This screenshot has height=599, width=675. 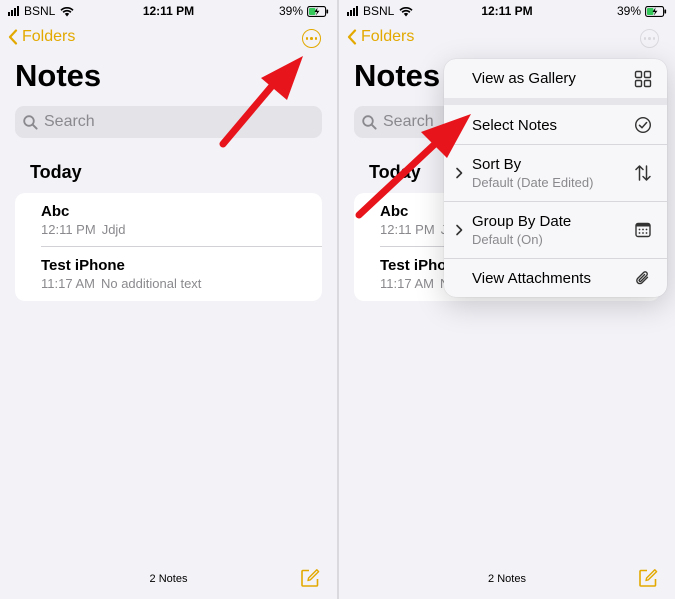 I want to click on paperclip-icon, so click(x=642, y=278).